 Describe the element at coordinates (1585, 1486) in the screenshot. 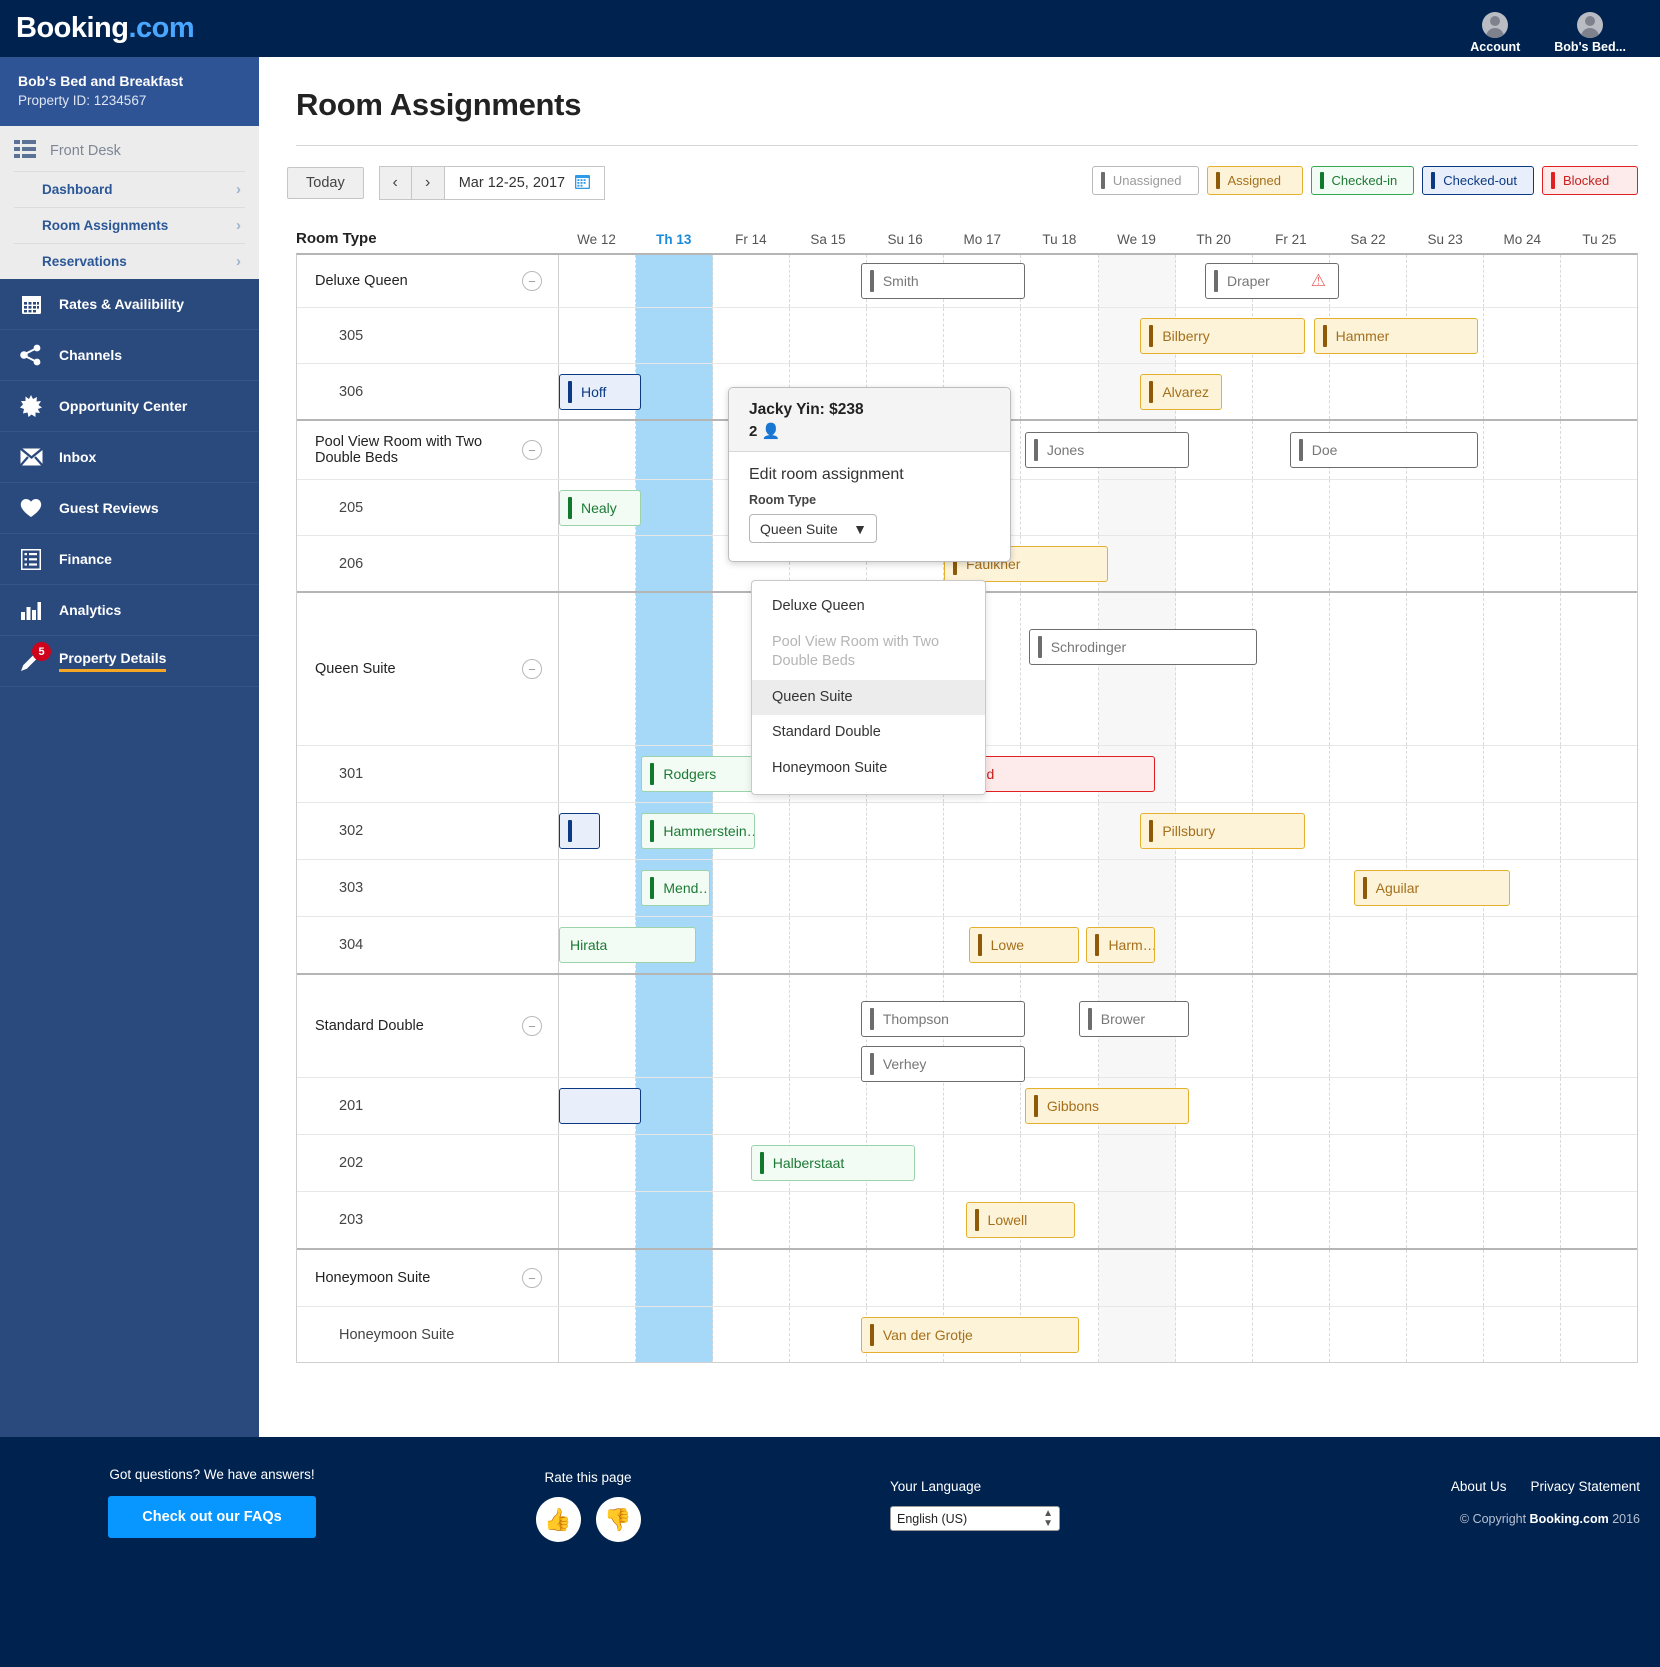

I see `privacy-statement-link: Privacy Statement` at that location.